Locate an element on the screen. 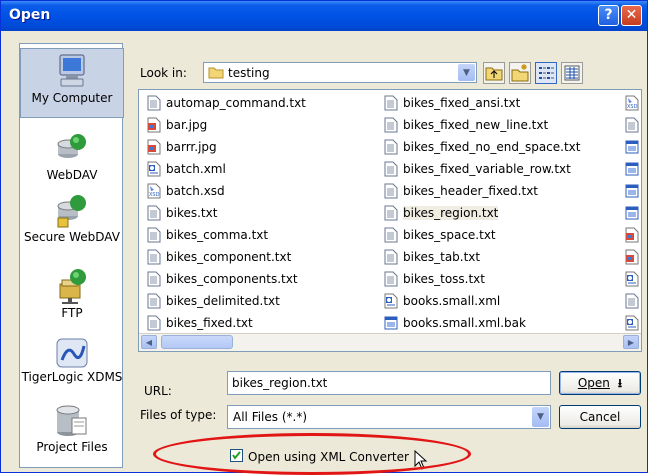 The width and height of the screenshot is (648, 475). place-secure-webdav: Secure WebDAV is located at coordinates (72, 218).